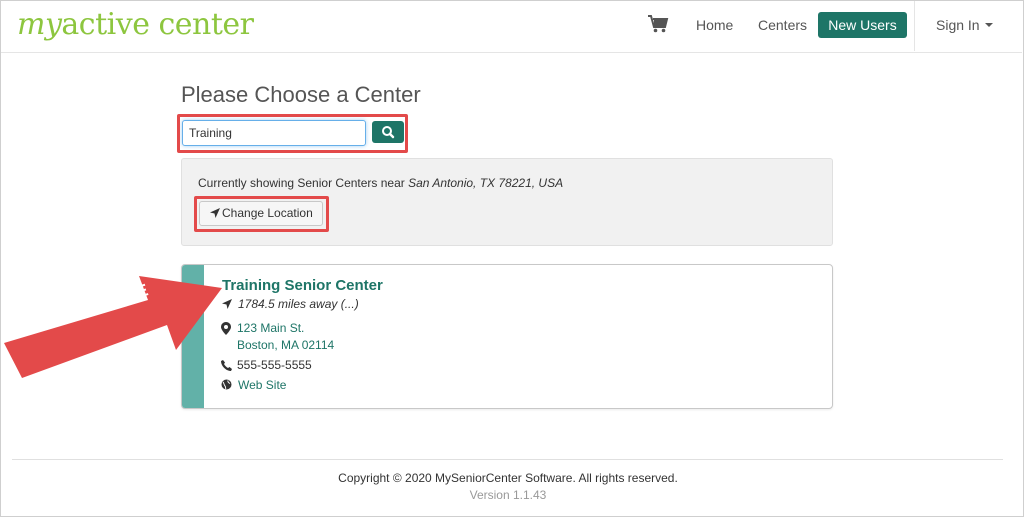  I want to click on caret-down-icon, so click(988, 25).